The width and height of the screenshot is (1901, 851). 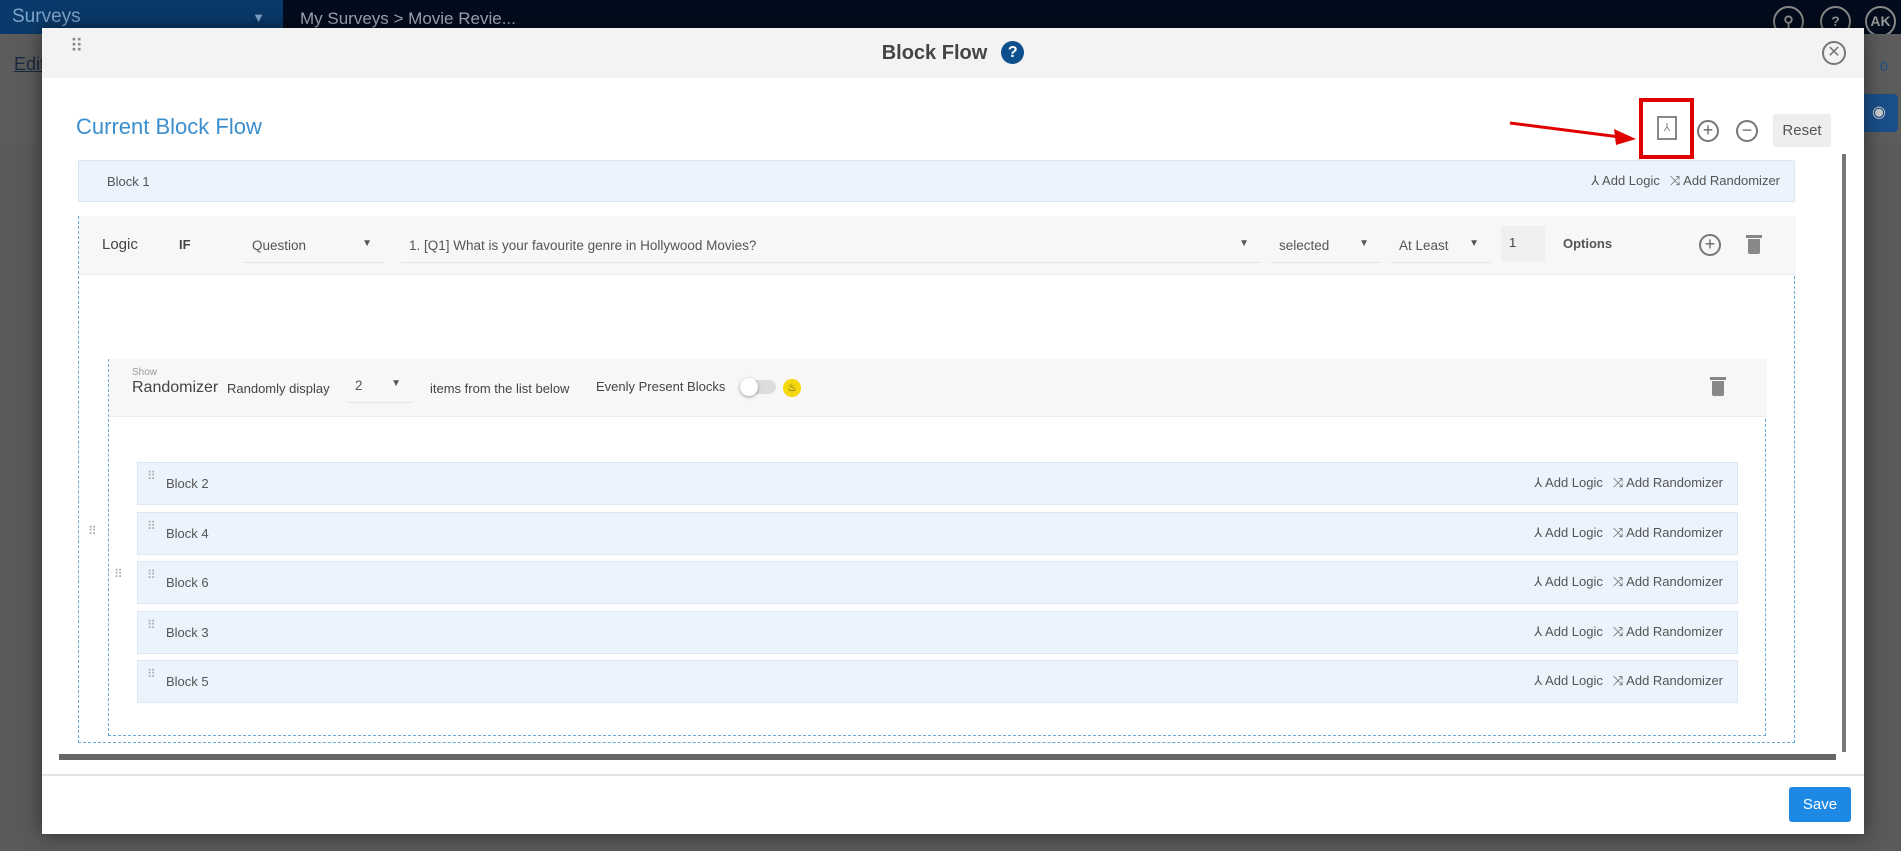 I want to click on randomizer-label: Randomizer, so click(x=175, y=387).